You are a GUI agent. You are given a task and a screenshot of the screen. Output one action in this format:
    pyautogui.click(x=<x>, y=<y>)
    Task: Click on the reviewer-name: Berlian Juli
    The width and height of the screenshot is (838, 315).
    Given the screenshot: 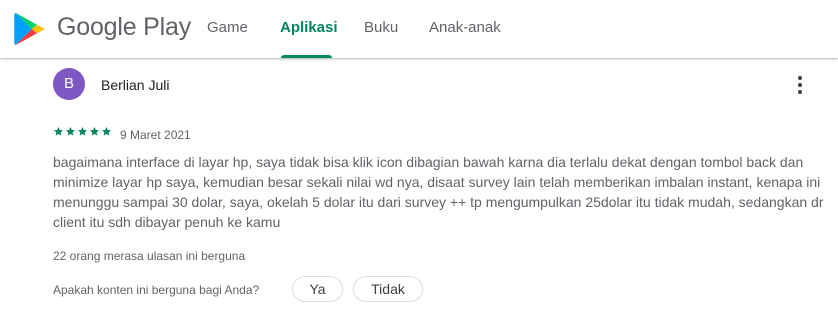 What is the action you would take?
    pyautogui.click(x=135, y=85)
    